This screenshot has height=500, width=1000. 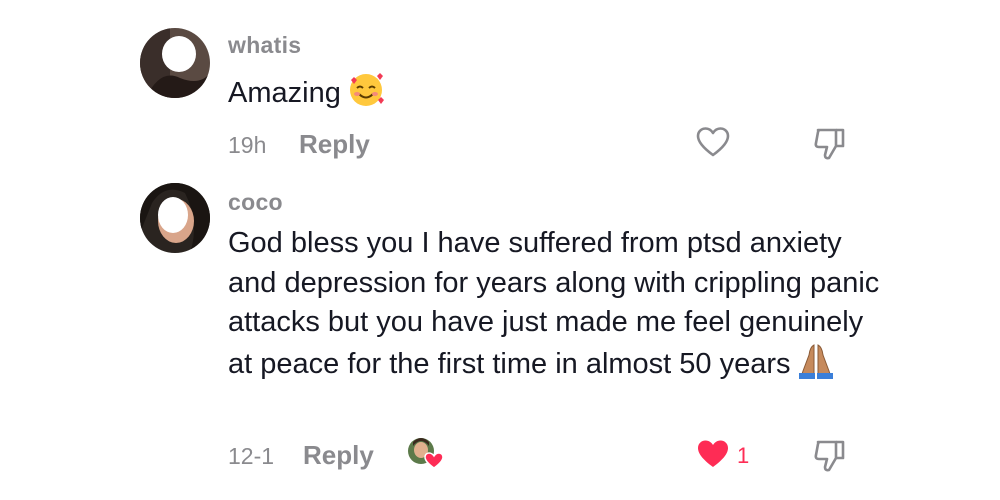 I want to click on comment-text-content: Amazing, so click(x=284, y=93).